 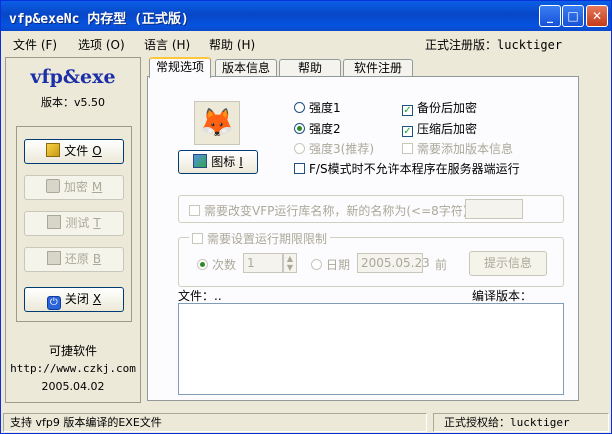 I want to click on time-limit-label: 需要设置运行期限限制, so click(x=267, y=239).